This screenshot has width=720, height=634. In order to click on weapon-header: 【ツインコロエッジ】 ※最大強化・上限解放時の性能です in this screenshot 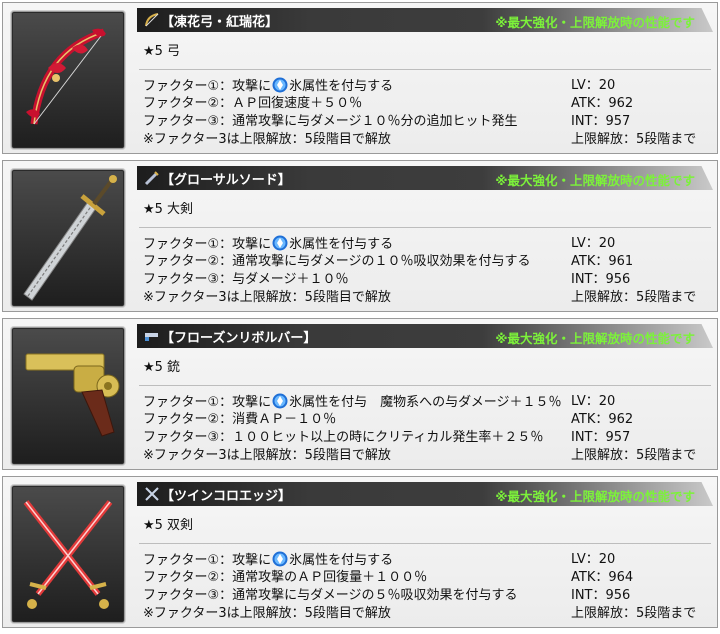, I will do `click(425, 494)`.